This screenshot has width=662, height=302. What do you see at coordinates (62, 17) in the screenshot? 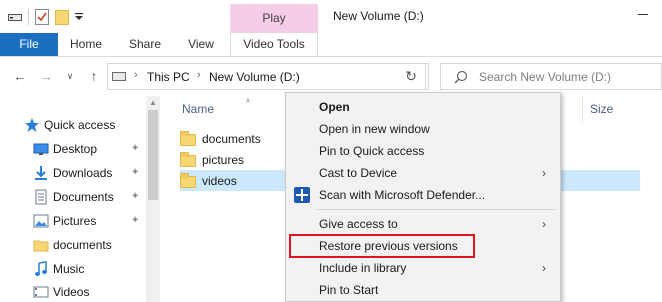
I see `new-folder-icon` at bounding box center [62, 17].